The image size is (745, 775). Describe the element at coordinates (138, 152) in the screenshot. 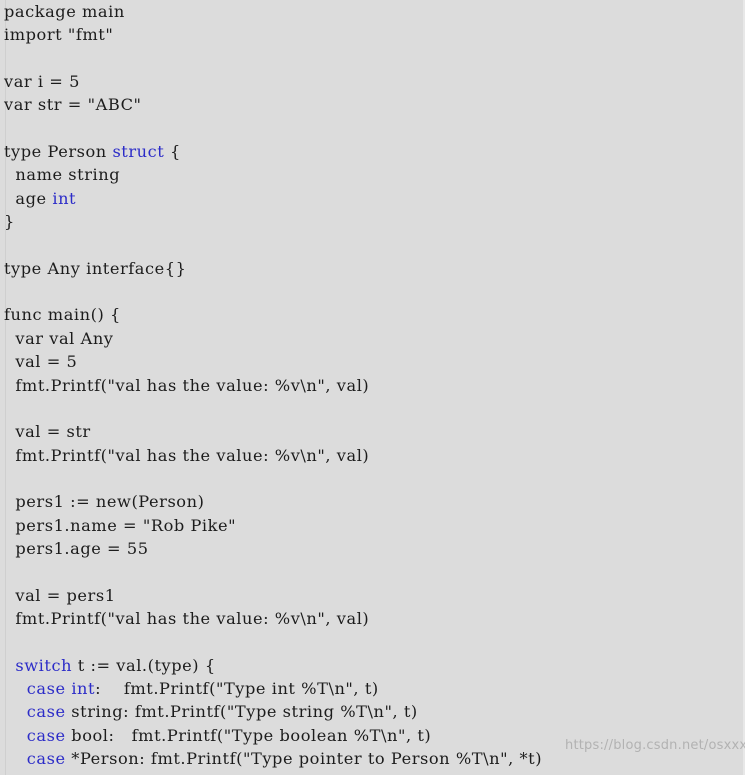

I see `code-keyword: struct` at that location.